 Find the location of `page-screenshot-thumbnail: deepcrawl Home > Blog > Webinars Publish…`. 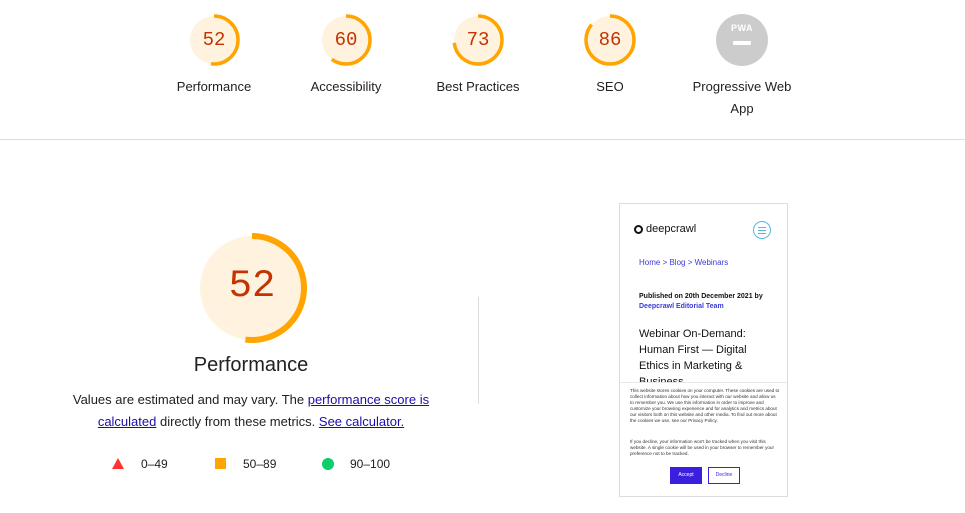

page-screenshot-thumbnail: deepcrawl Home > Blog > Webinars Publish… is located at coordinates (703, 350).